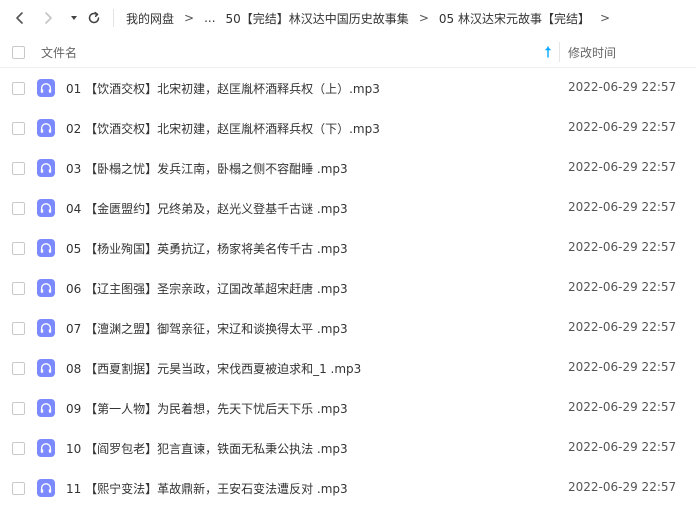 The height and width of the screenshot is (508, 696). What do you see at coordinates (113, 18) in the screenshot?
I see `nav-divider` at bounding box center [113, 18].